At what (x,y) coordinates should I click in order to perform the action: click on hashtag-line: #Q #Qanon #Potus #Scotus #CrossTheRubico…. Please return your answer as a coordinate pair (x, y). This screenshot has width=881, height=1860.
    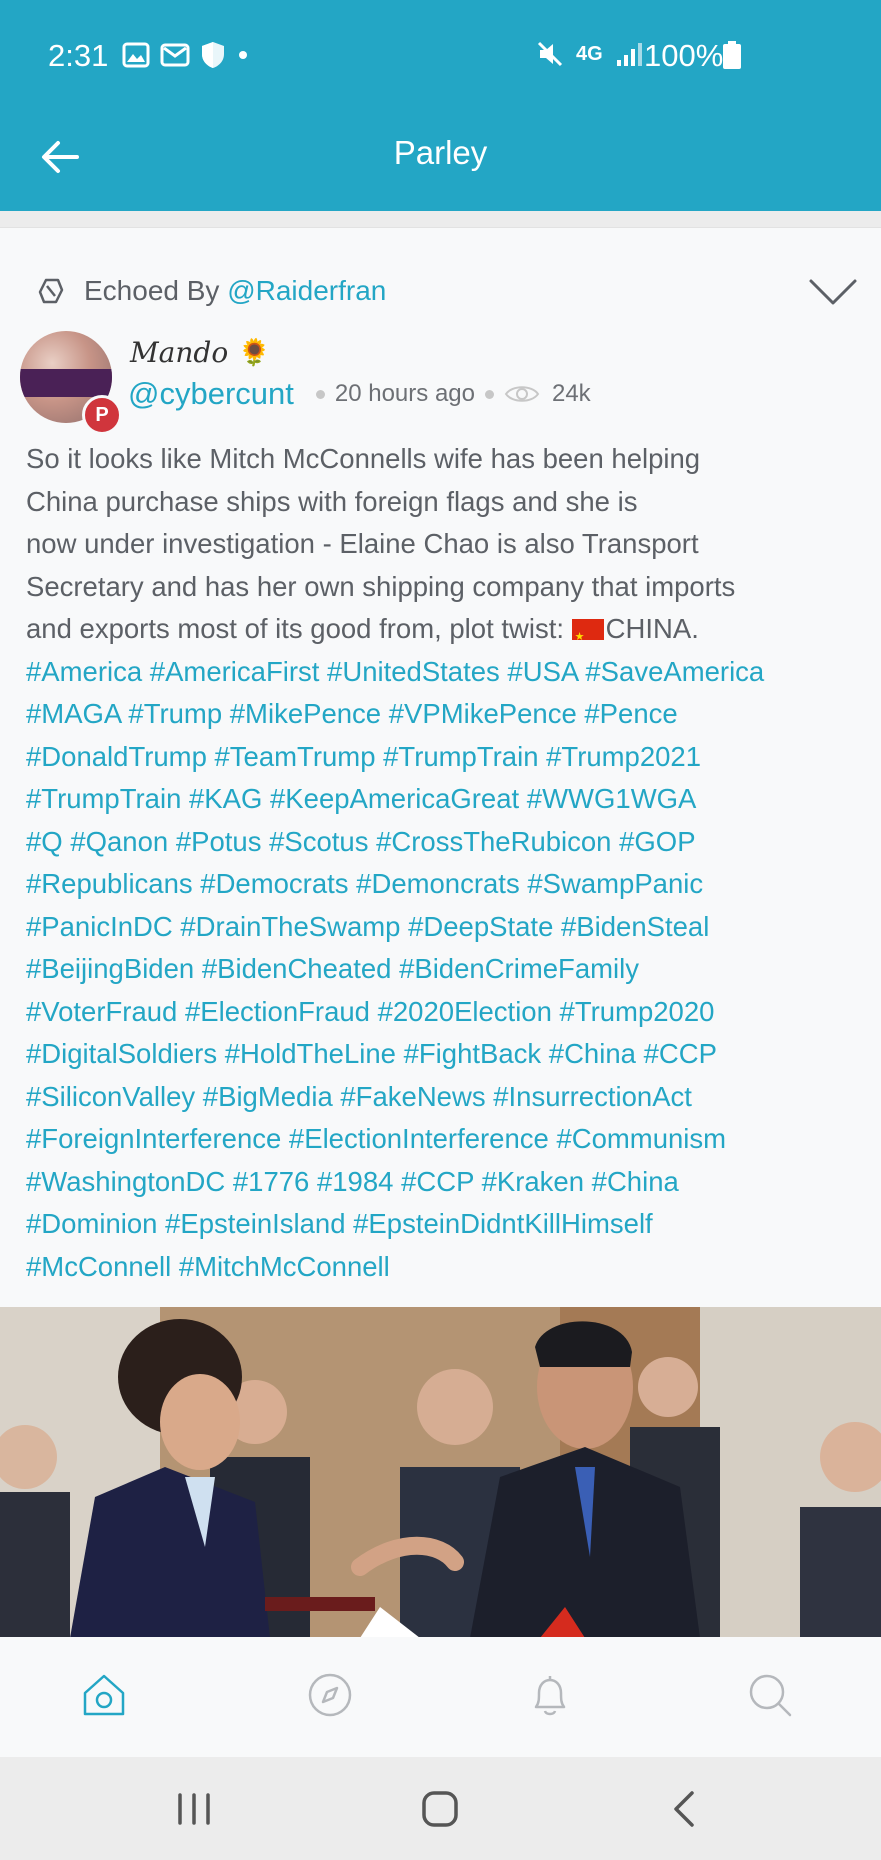
    Looking at the image, I should click on (448, 842).